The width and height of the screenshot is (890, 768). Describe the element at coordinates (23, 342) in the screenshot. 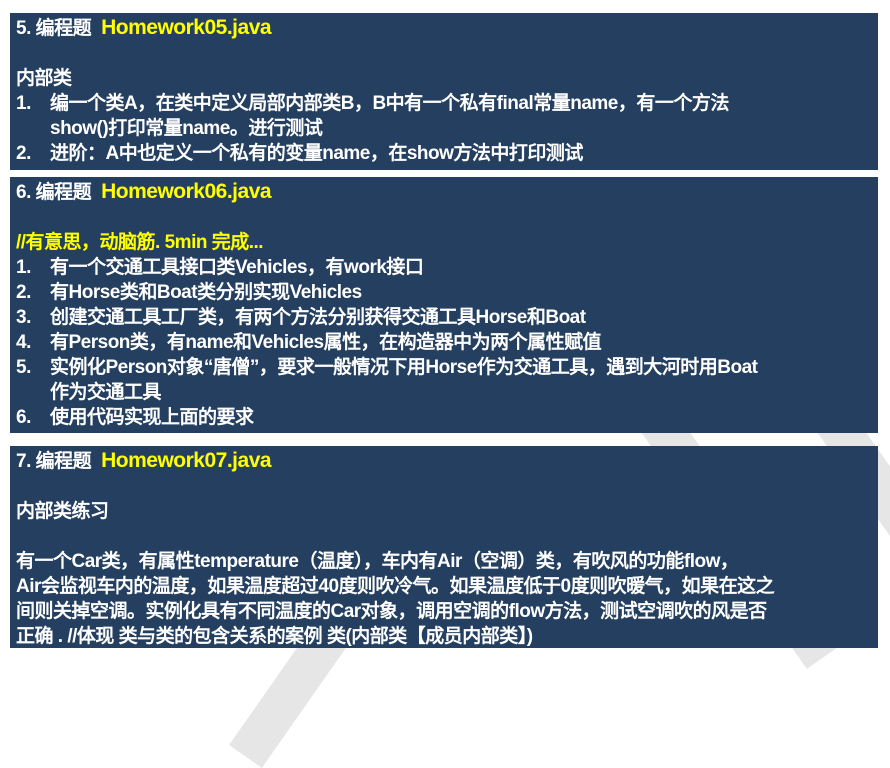

I see `item-number: 4.` at that location.